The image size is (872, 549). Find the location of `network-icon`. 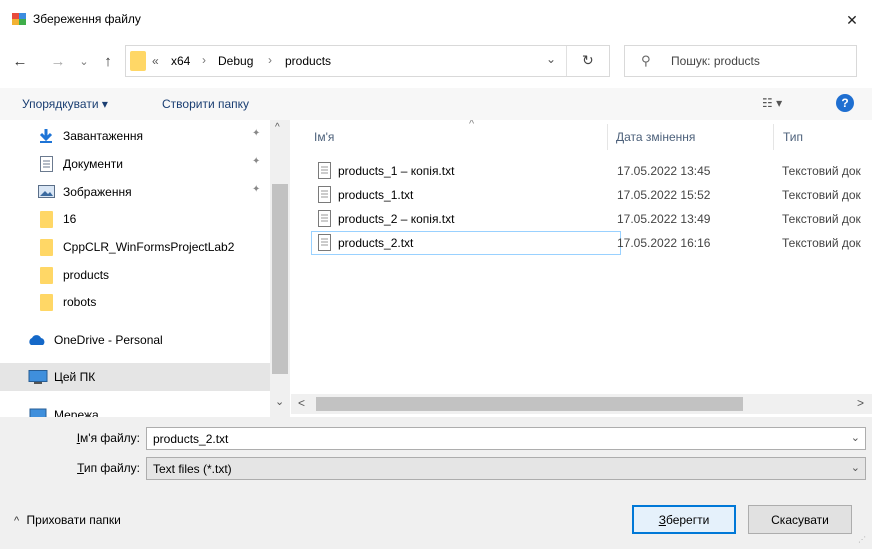

network-icon is located at coordinates (38, 412).